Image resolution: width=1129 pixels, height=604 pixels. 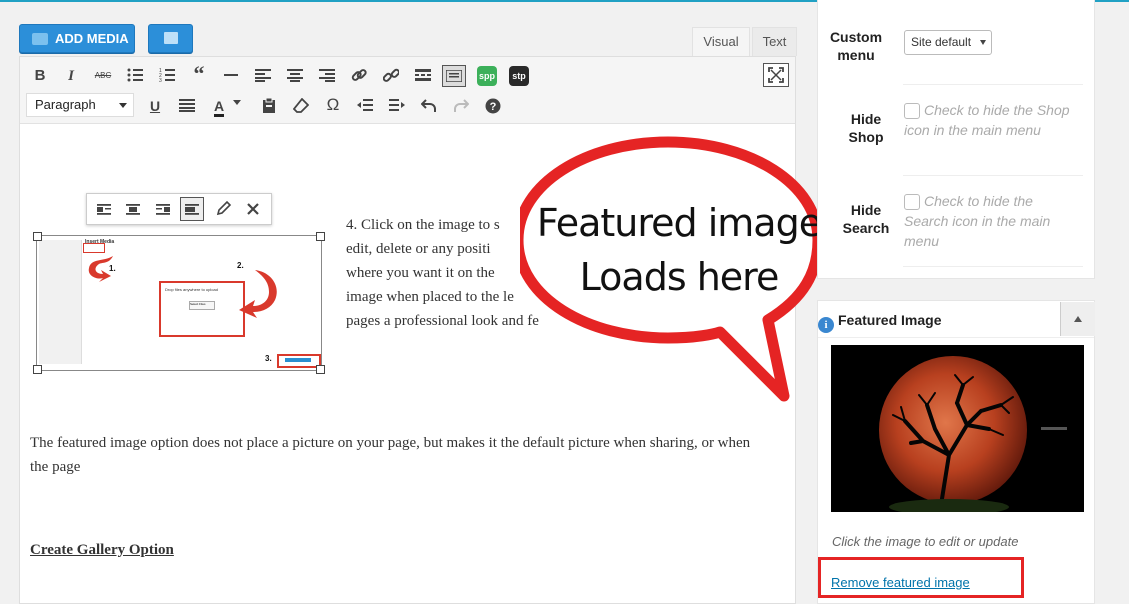 I want to click on custom-menu-select: Site default, so click(x=948, y=42).